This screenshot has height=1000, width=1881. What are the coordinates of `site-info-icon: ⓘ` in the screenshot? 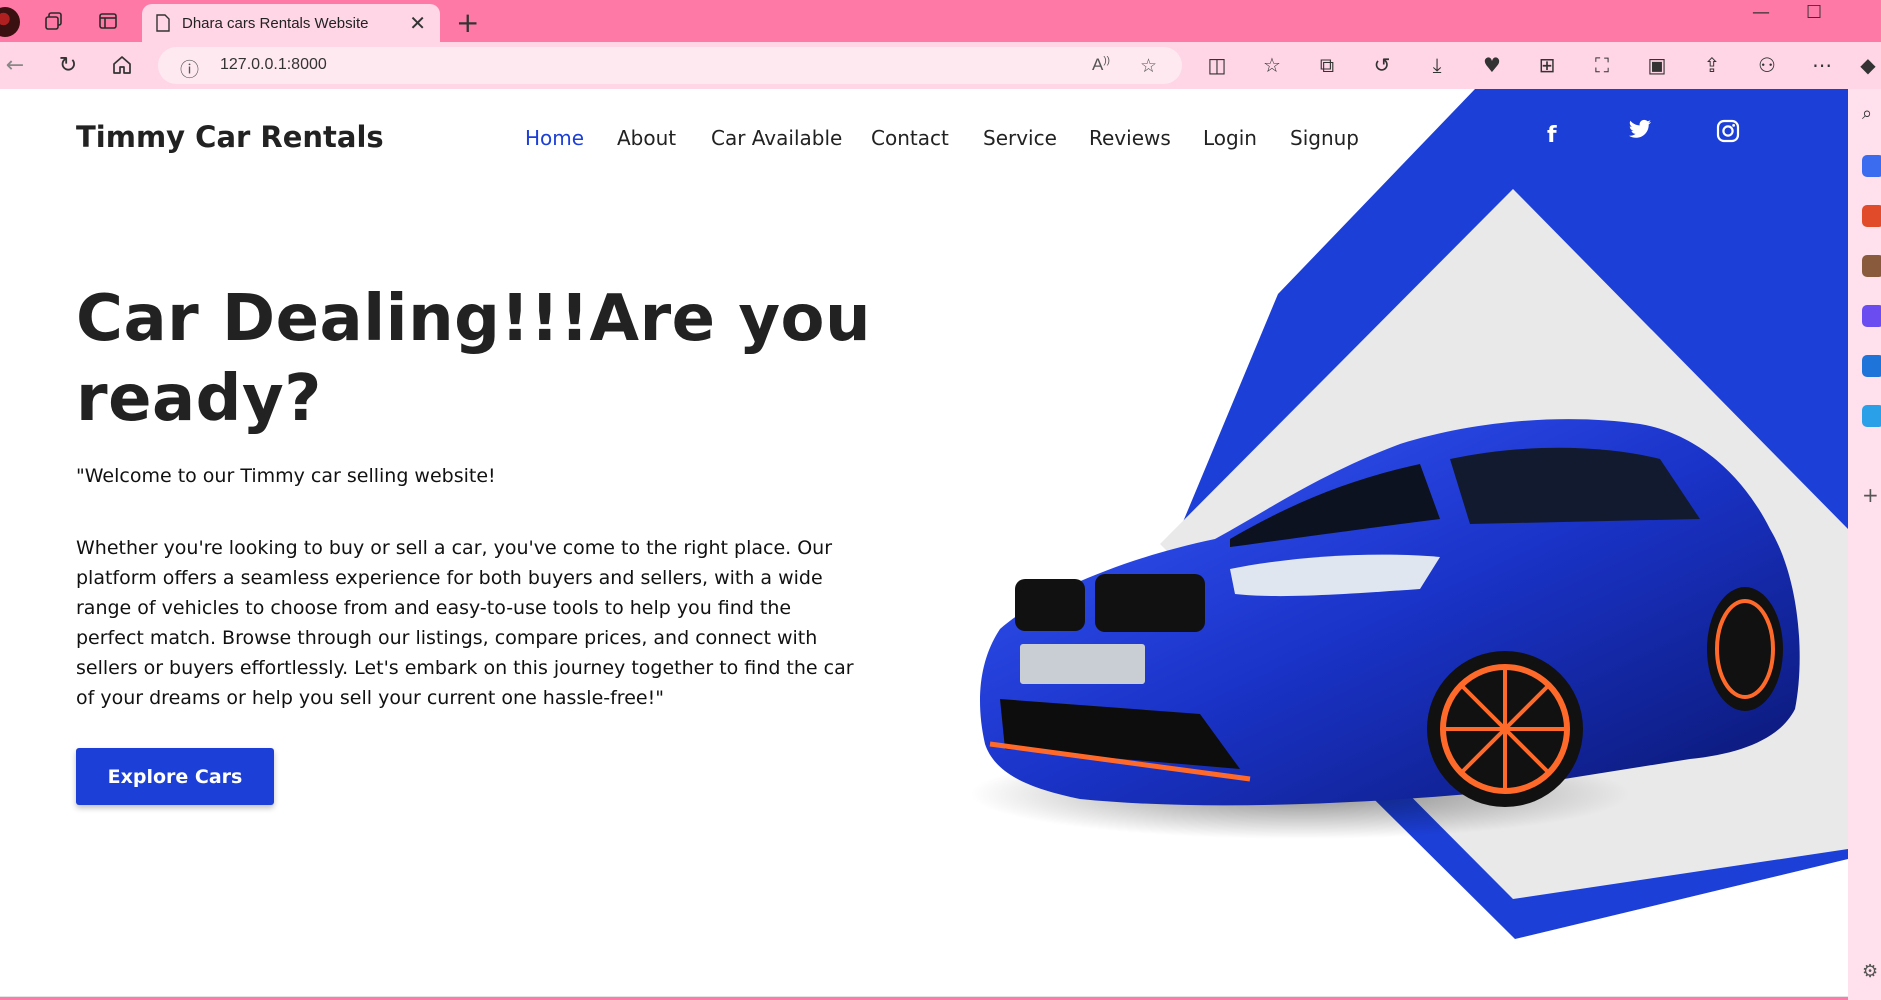 It's located at (189, 68).